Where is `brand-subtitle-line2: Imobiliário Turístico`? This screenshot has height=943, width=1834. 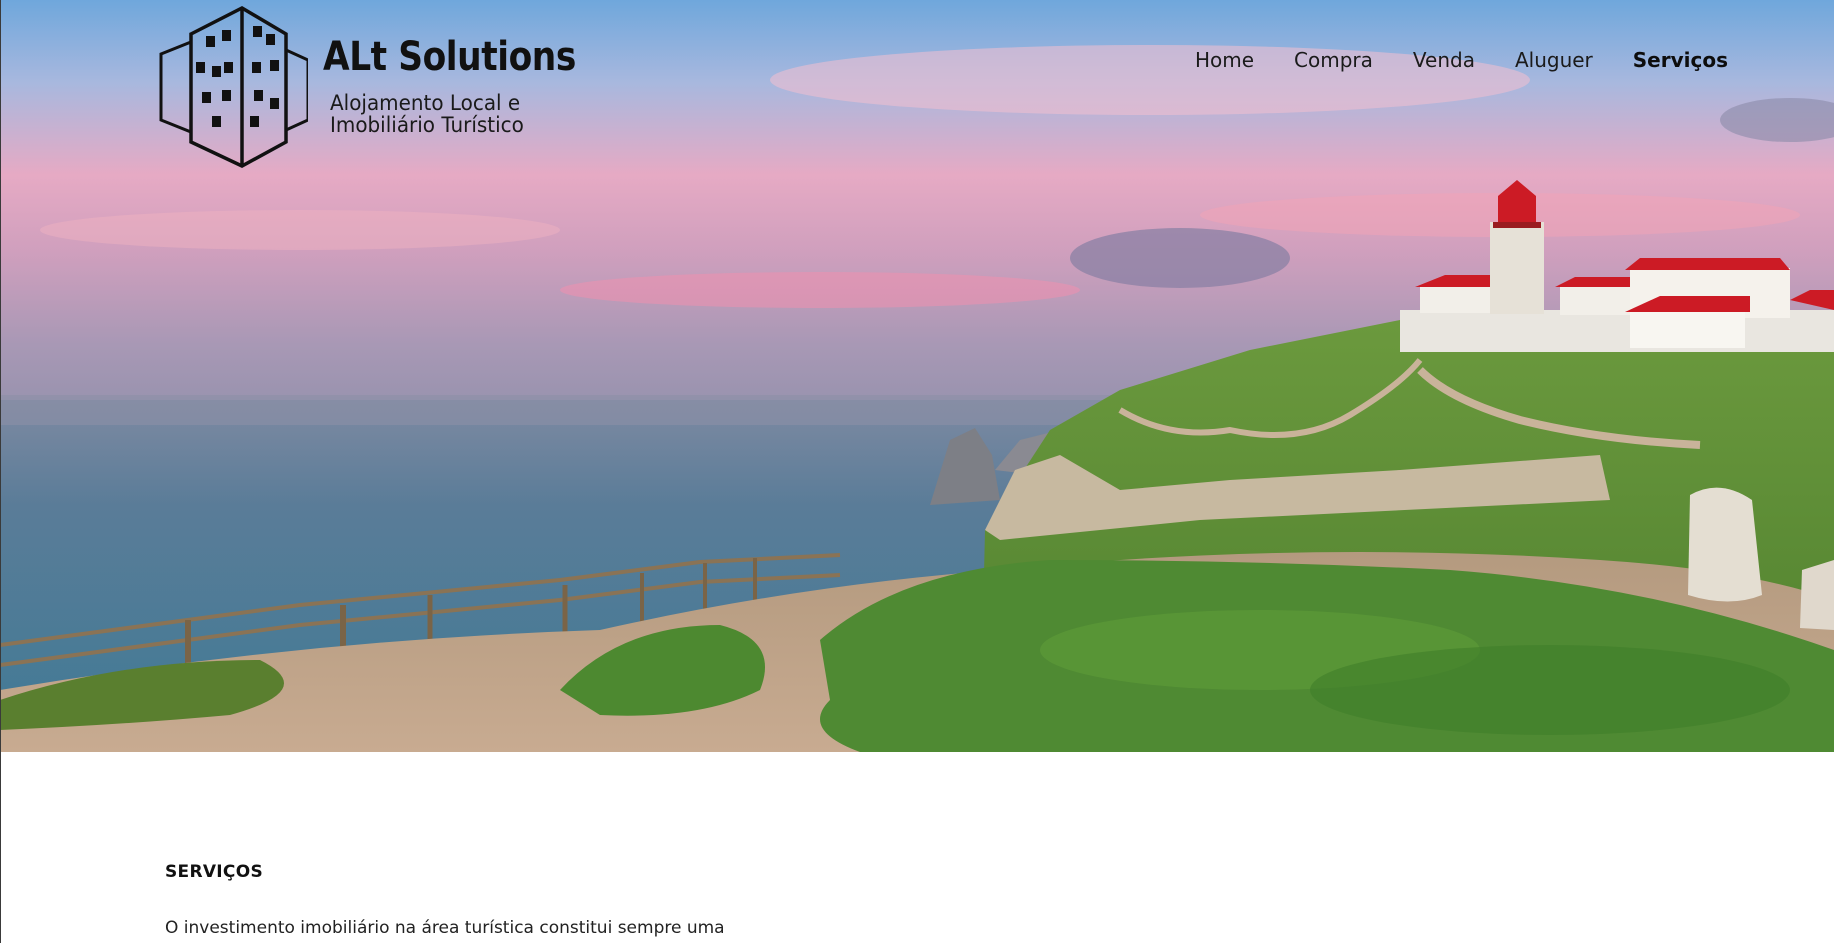
brand-subtitle-line2: Imobiliário Turístico is located at coordinates (427, 125).